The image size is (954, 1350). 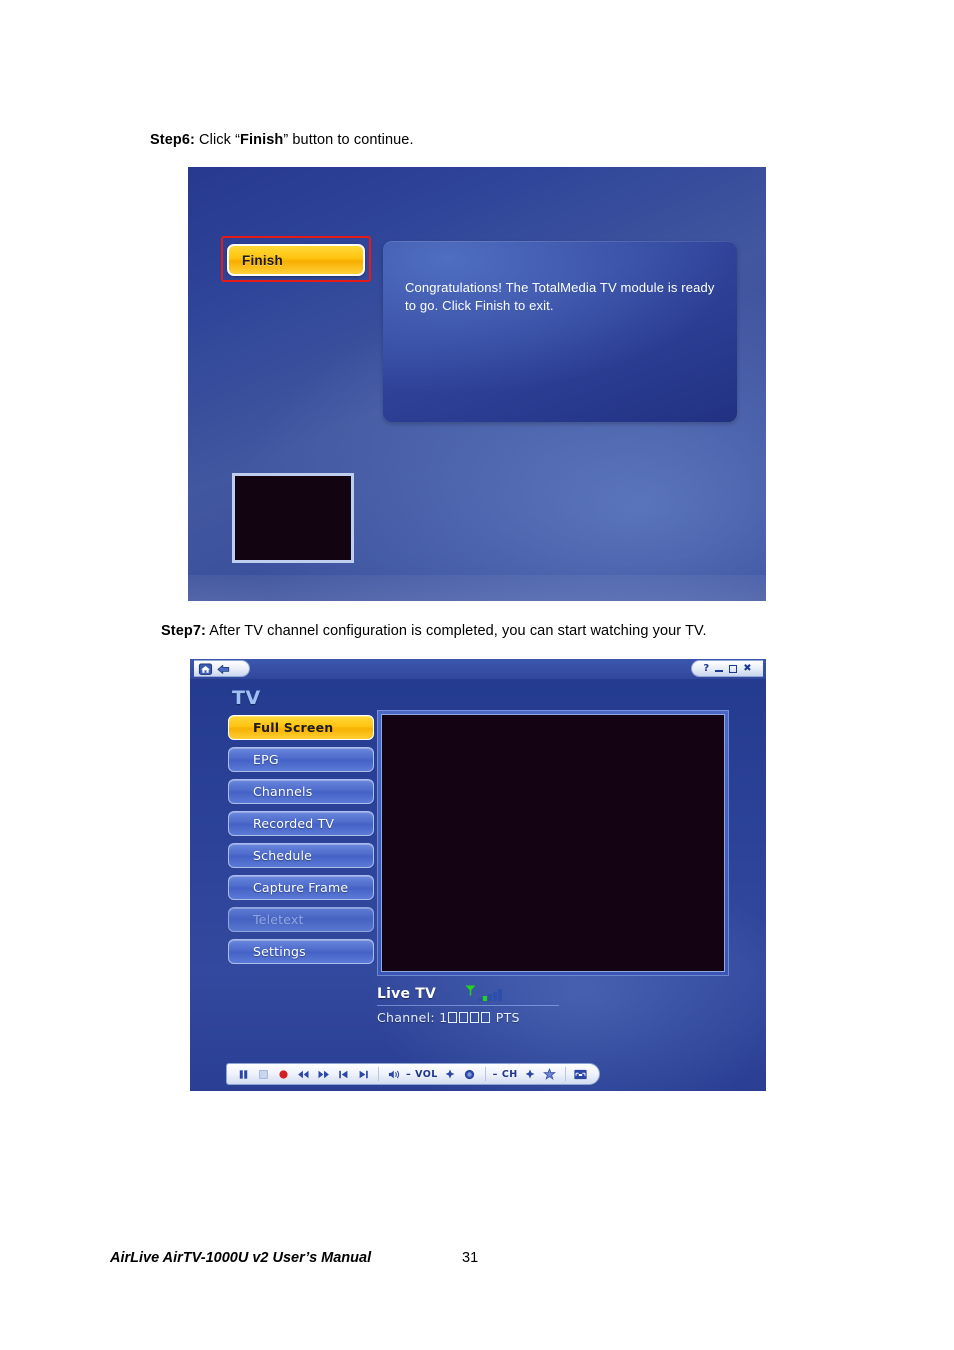 I want to click on volume-plus-button, so click(x=450, y=1074).